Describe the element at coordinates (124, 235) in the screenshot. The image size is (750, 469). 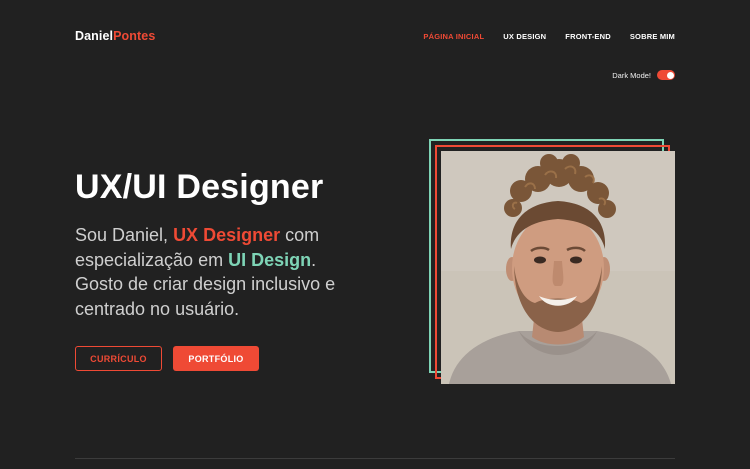
I see `hero-text-part-1: Sou Daniel,` at that location.